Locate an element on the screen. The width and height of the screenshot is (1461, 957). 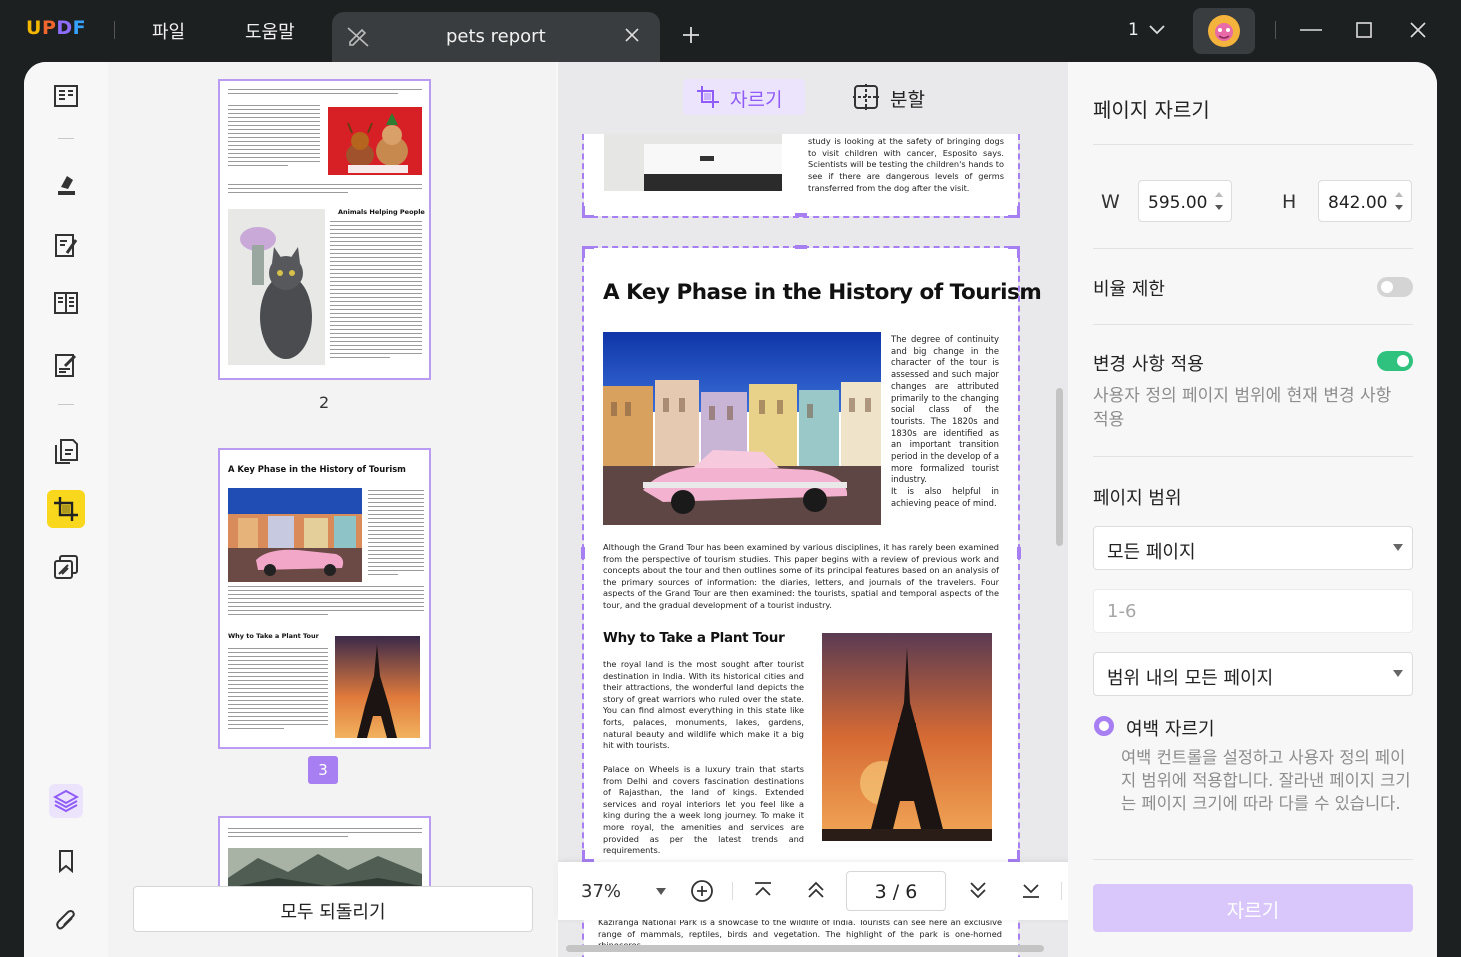
revert-all-button: 모두 되돌리기 is located at coordinates (333, 909).